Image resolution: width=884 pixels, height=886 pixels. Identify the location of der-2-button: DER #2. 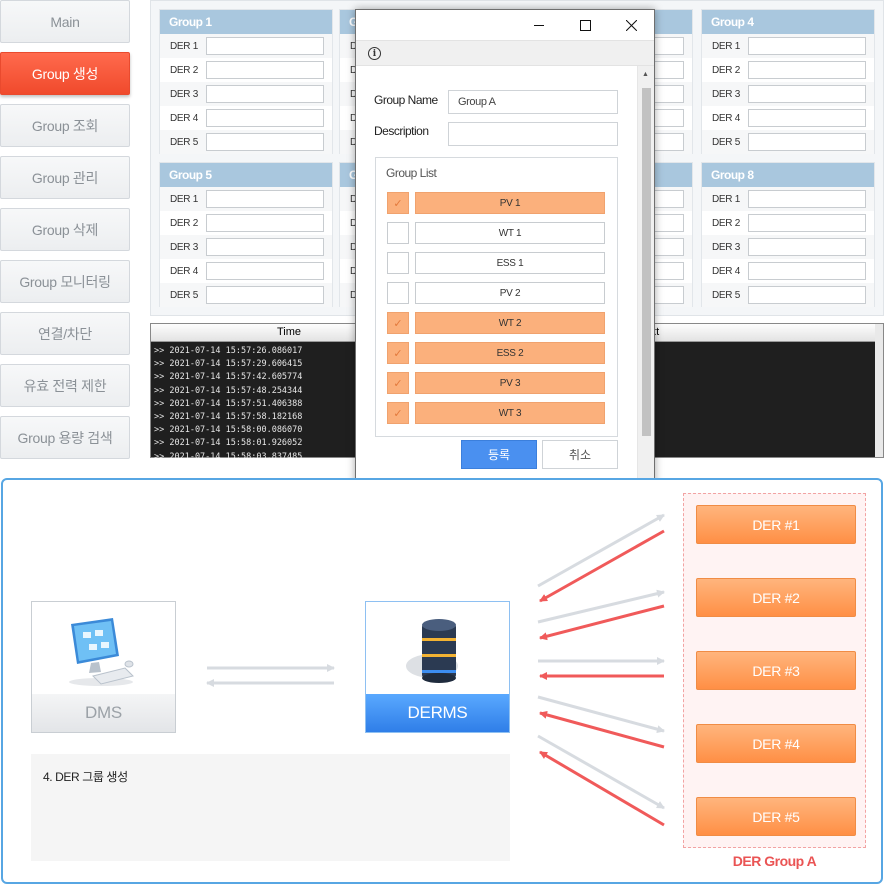
(776, 597).